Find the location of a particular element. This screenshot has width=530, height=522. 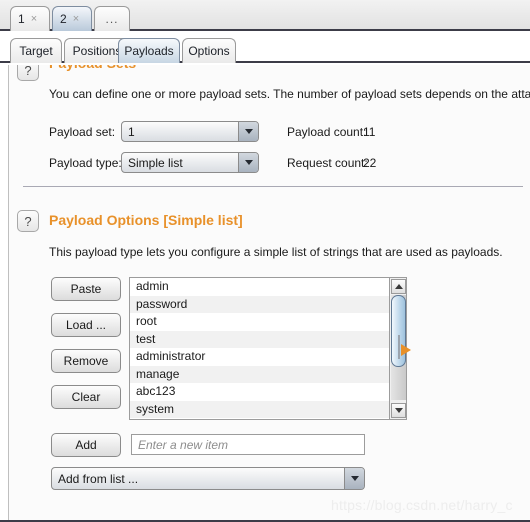

payload-set-label: Payload set: is located at coordinates (82, 132).